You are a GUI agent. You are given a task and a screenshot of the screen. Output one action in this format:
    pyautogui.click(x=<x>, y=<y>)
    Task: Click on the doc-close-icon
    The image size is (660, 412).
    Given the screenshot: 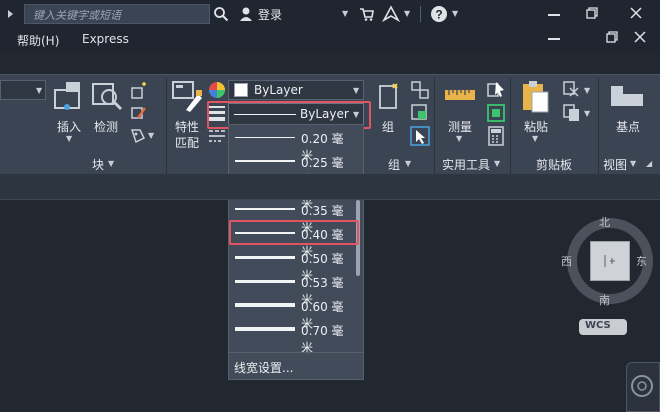 What is the action you would take?
    pyautogui.click(x=640, y=37)
    